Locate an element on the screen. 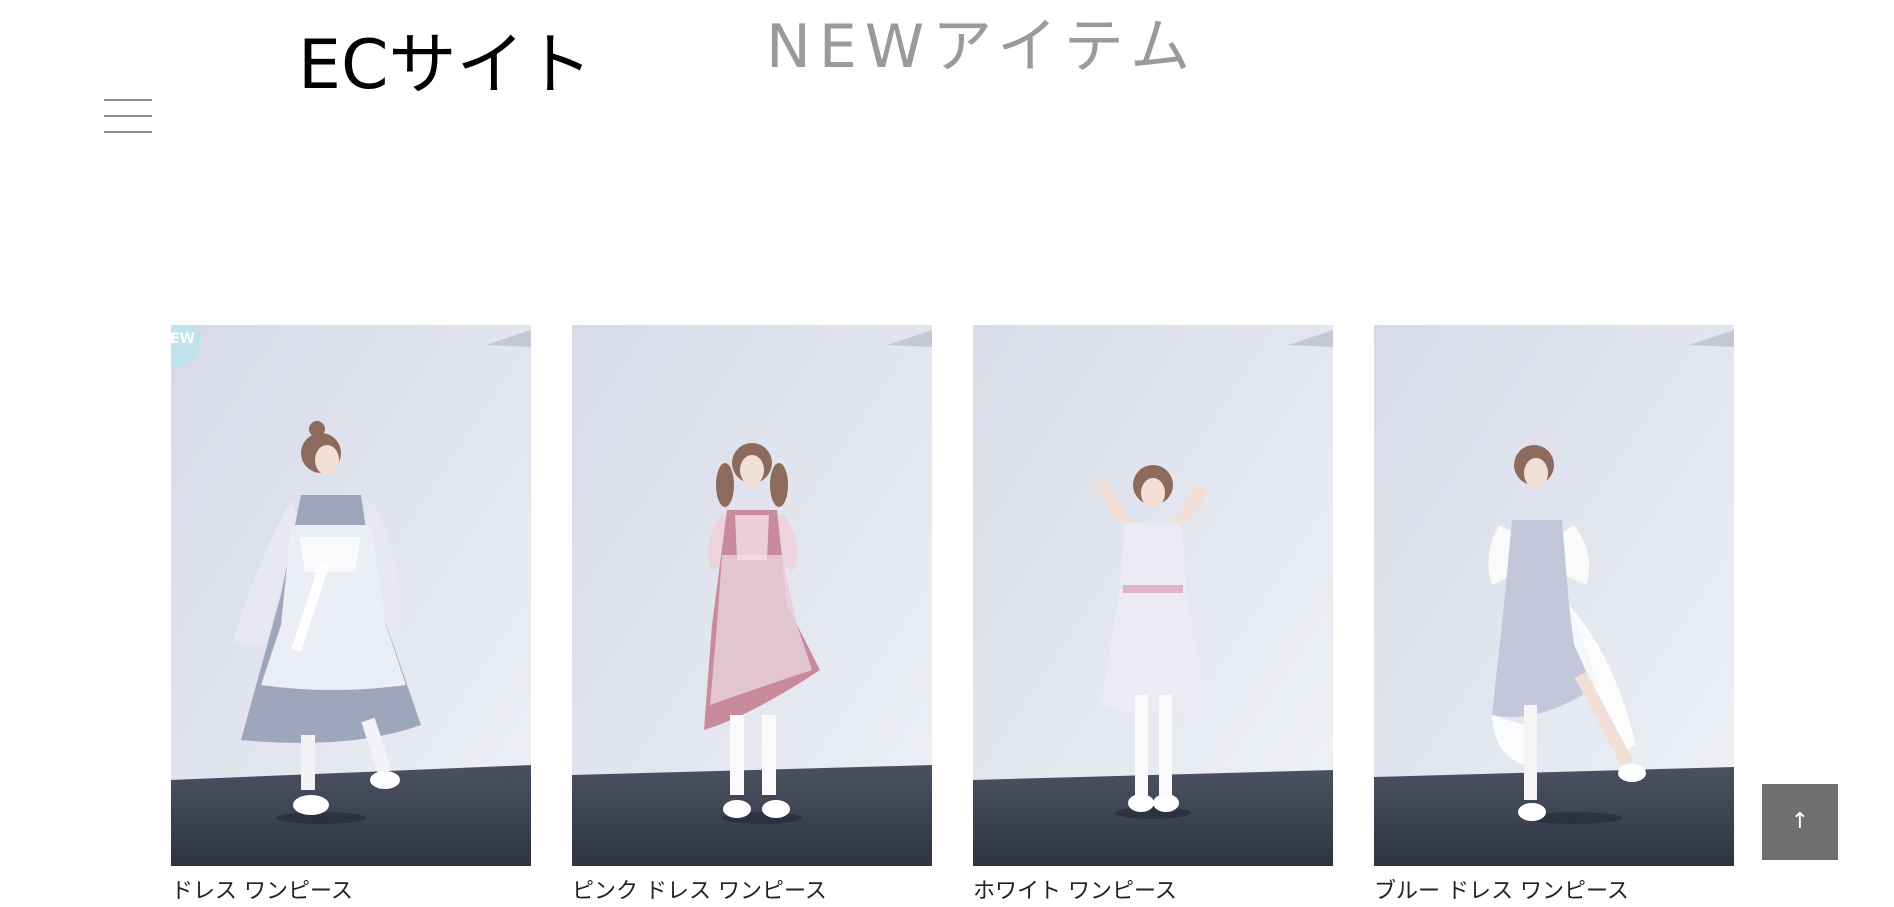 The width and height of the screenshot is (1894, 907). product-image: NEW is located at coordinates (351, 595).